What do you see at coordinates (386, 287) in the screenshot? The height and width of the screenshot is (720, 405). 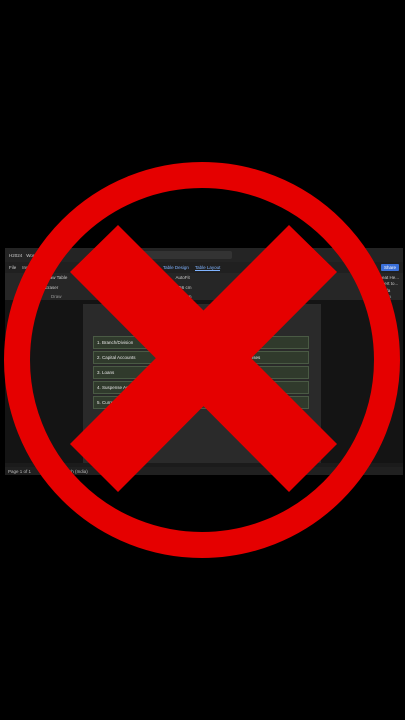 I see `data-group: Repeat He... Convert to... Formula Data` at bounding box center [386, 287].